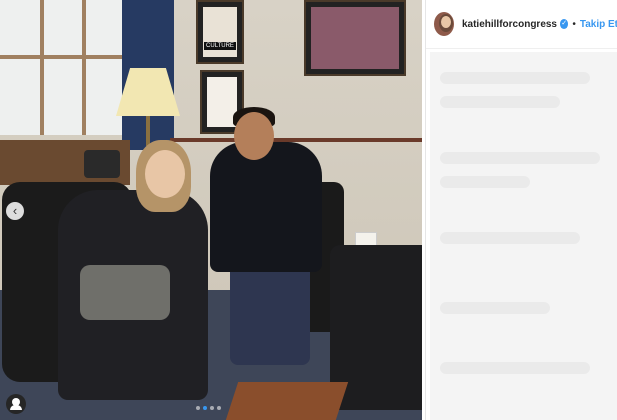 This screenshot has width=617, height=420. Describe the element at coordinates (287, 401) in the screenshot. I see `photo-table` at that location.